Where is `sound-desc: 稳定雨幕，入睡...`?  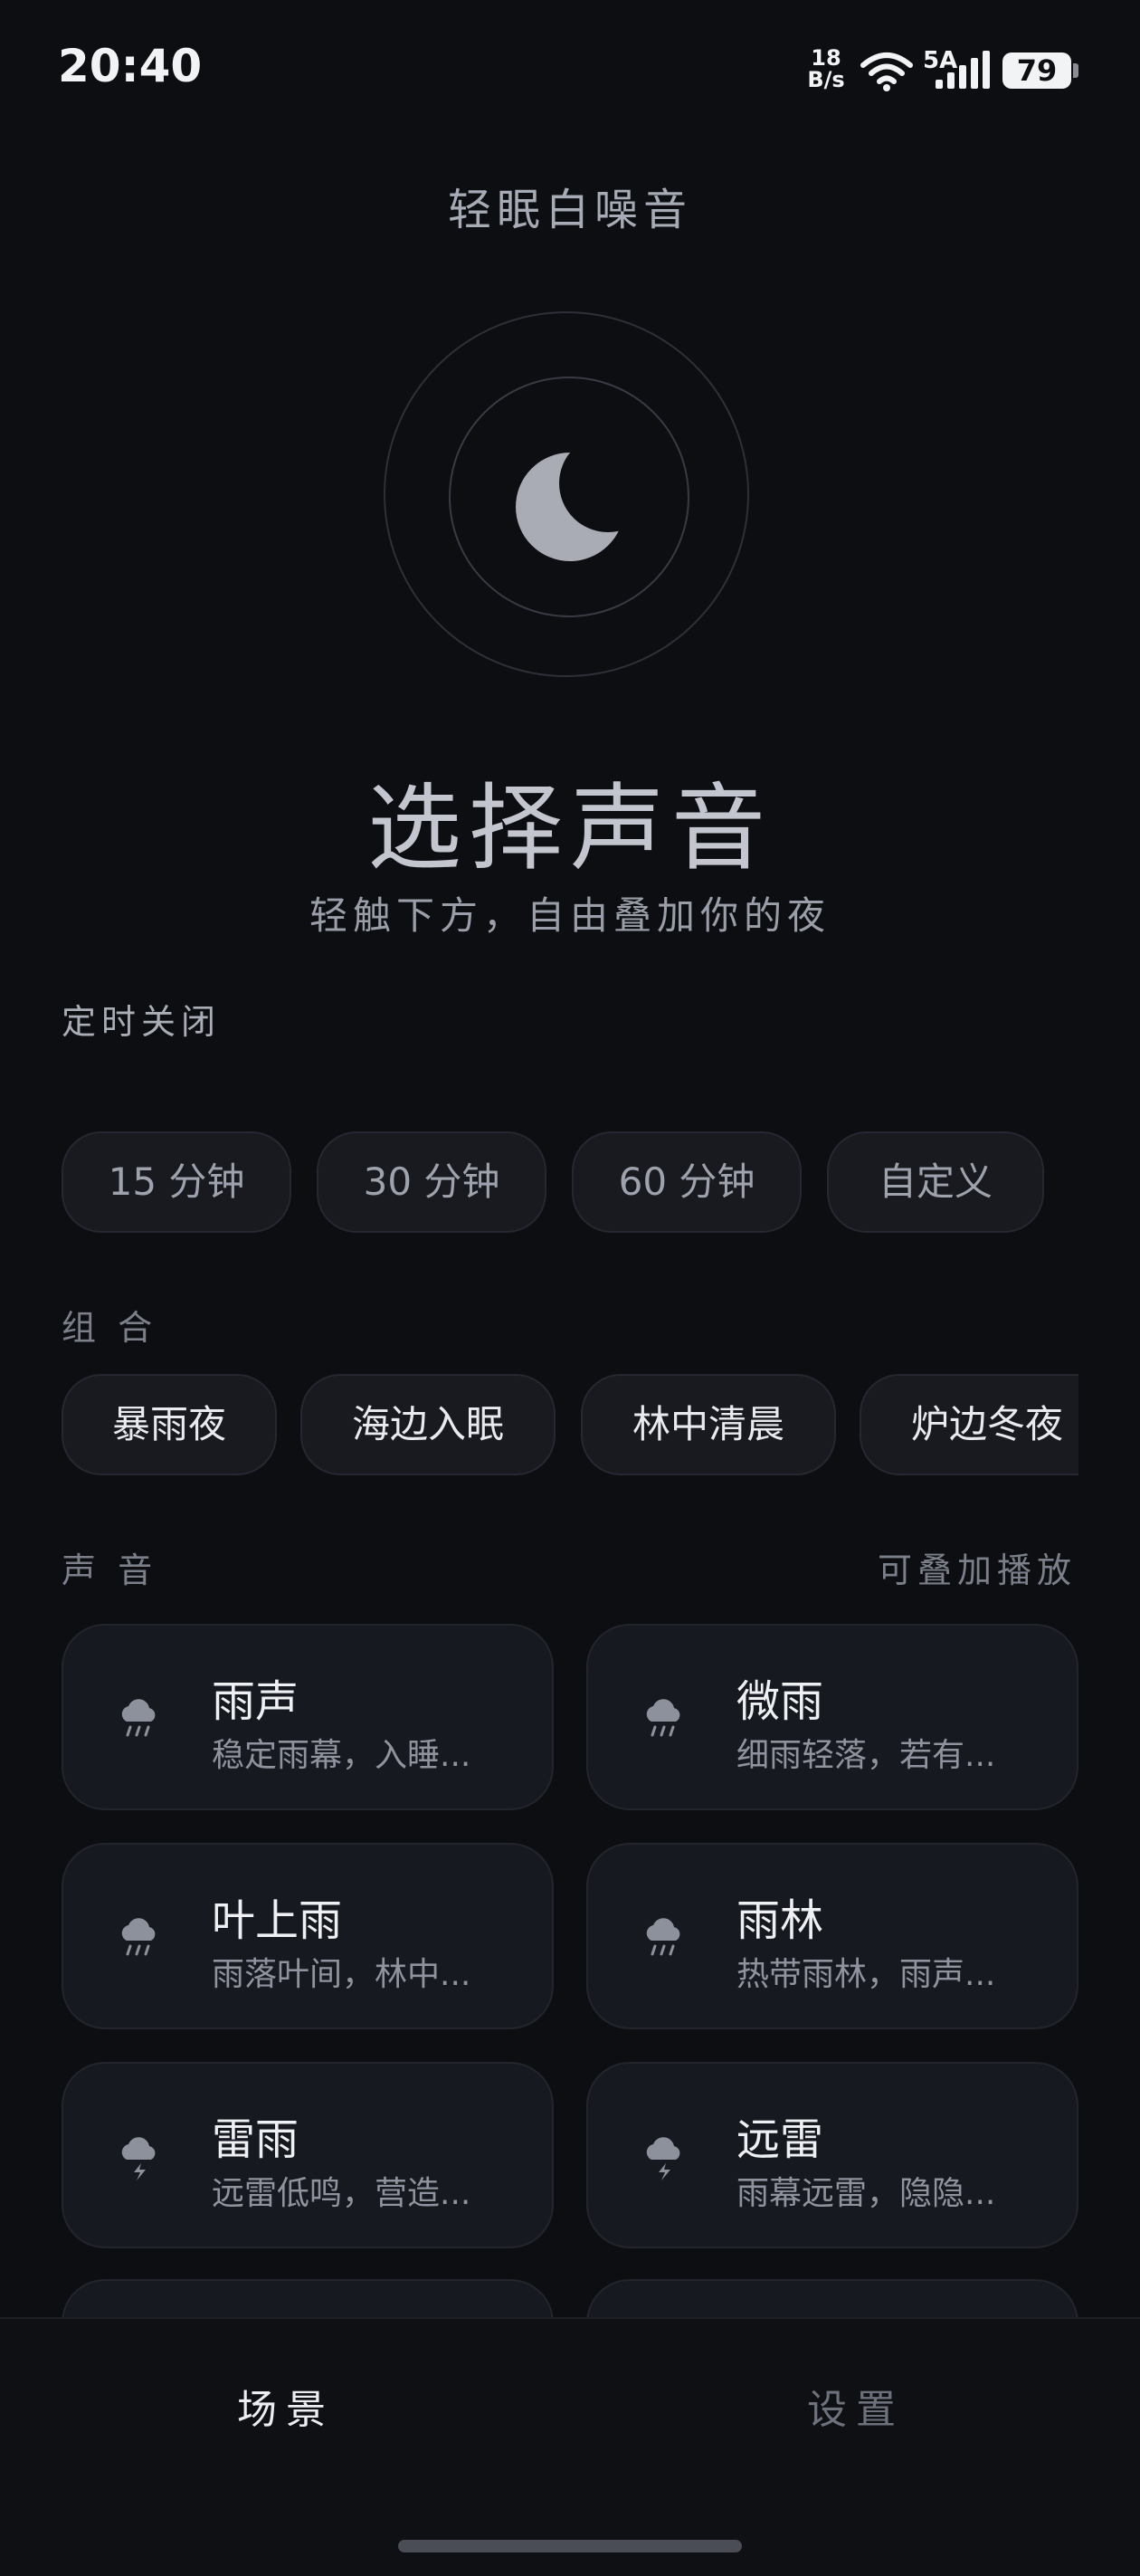
sound-desc: 稳定雨幕，入睡... is located at coordinates (341, 1756).